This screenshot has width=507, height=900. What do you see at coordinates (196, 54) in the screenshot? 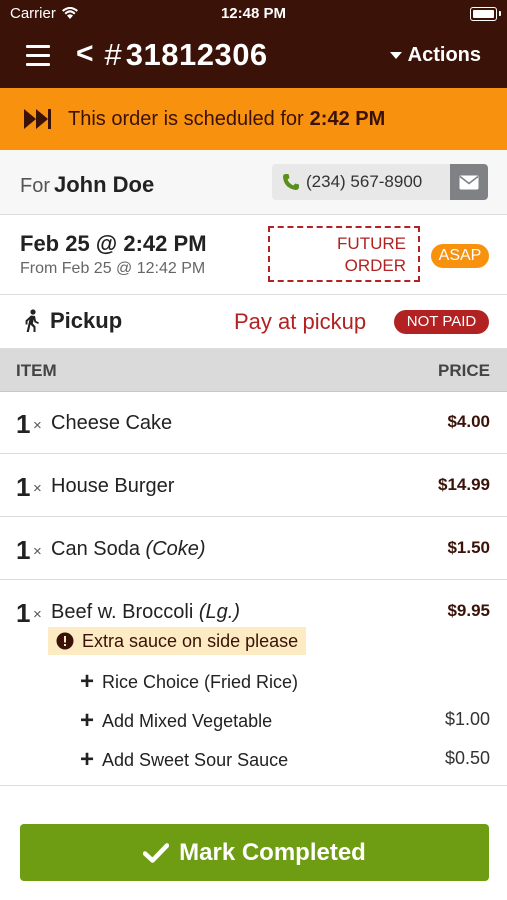
I see `order-number: 31812306` at bounding box center [196, 54].